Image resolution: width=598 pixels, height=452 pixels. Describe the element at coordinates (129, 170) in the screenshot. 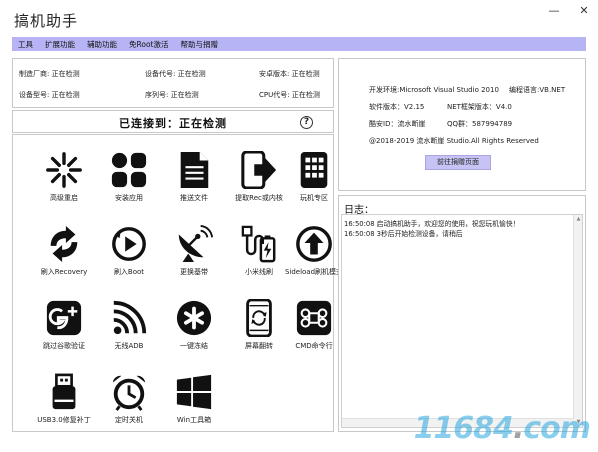

I see `apps-grid-icon` at that location.